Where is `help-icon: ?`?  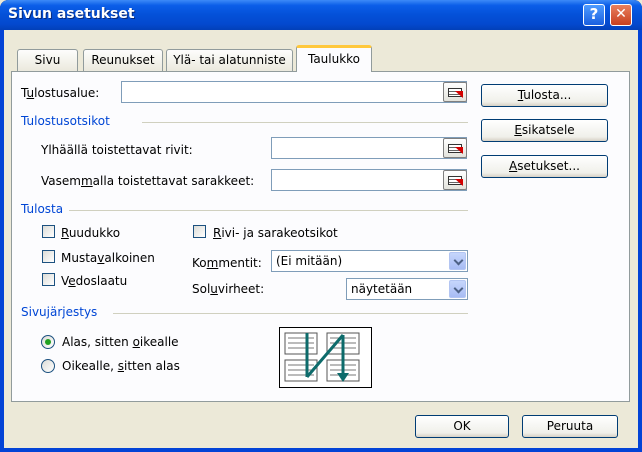 help-icon: ? is located at coordinates (594, 14).